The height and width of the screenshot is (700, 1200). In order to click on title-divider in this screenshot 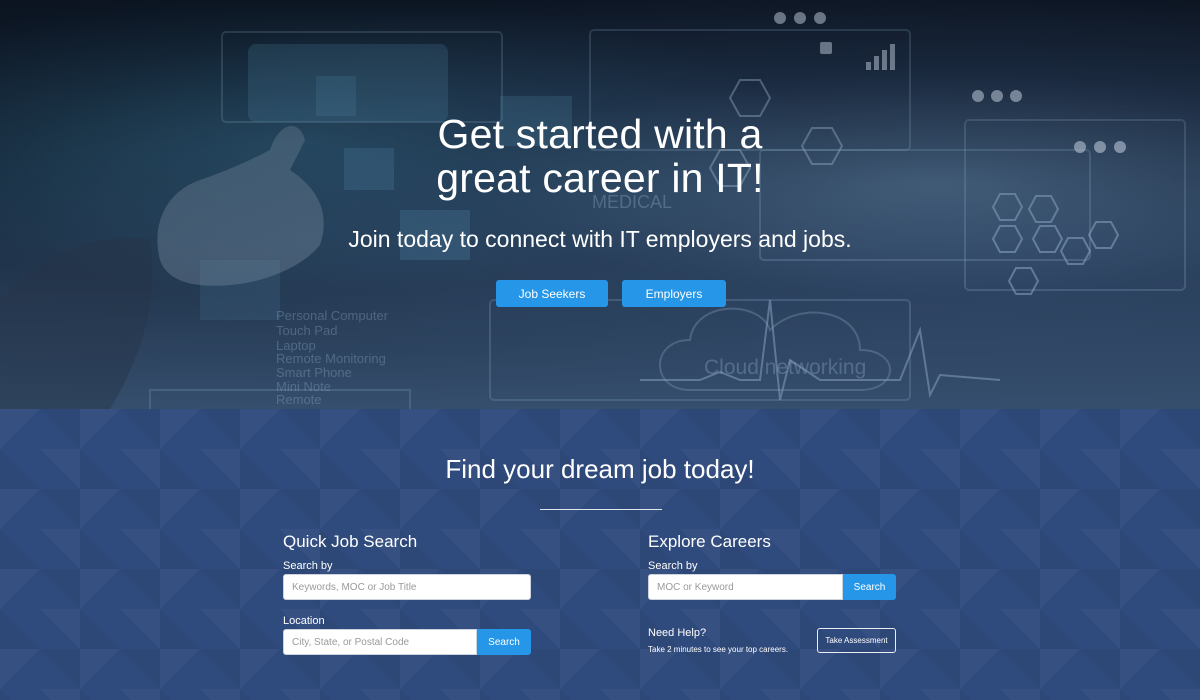, I will do `click(601, 509)`.